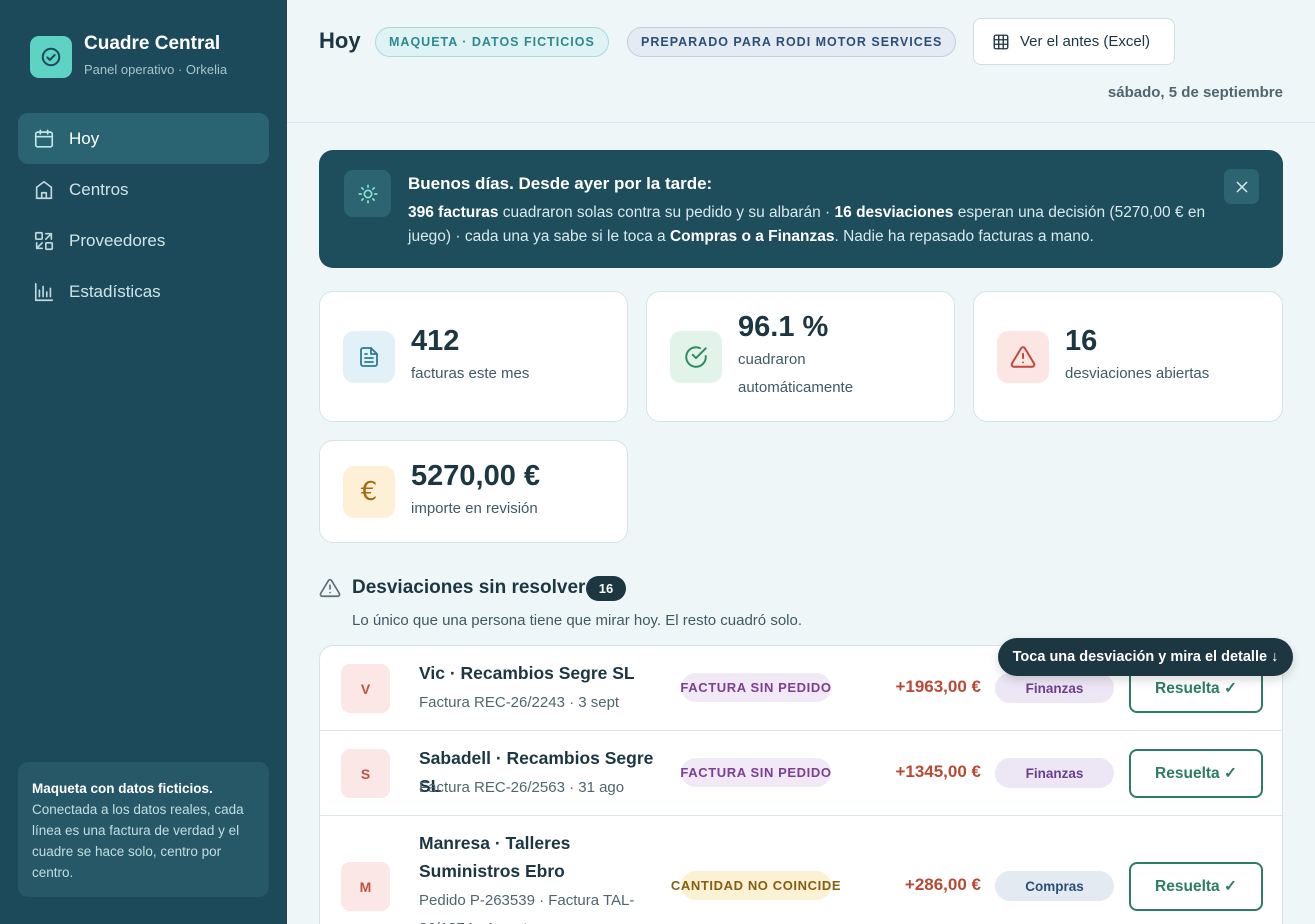 The height and width of the screenshot is (924, 1315). What do you see at coordinates (367, 193) in the screenshot?
I see `sun-icon` at bounding box center [367, 193].